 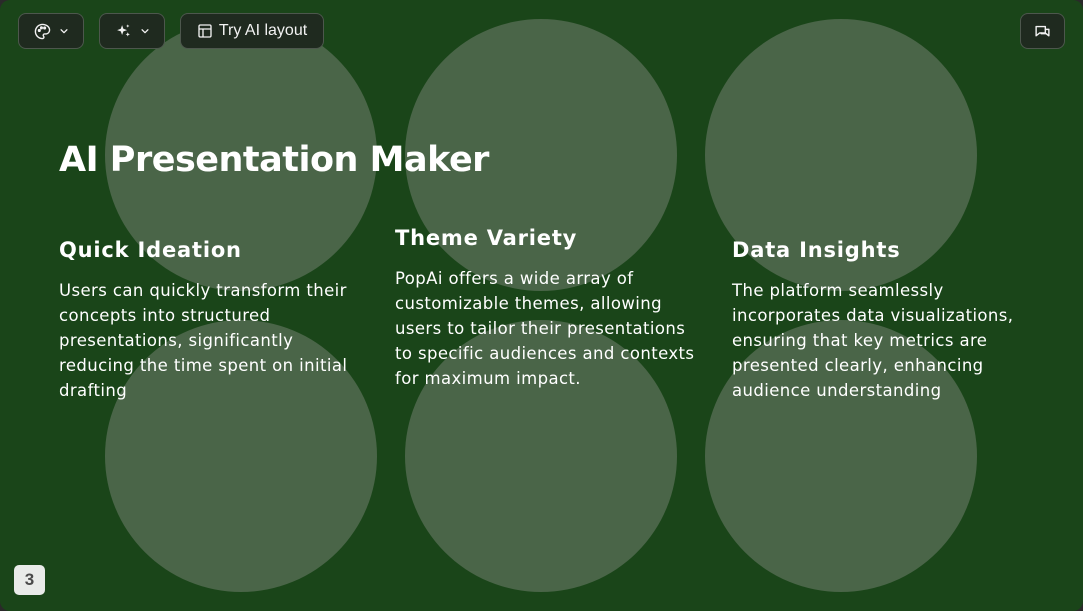 I want to click on theme-dropdown-button, so click(x=51, y=31).